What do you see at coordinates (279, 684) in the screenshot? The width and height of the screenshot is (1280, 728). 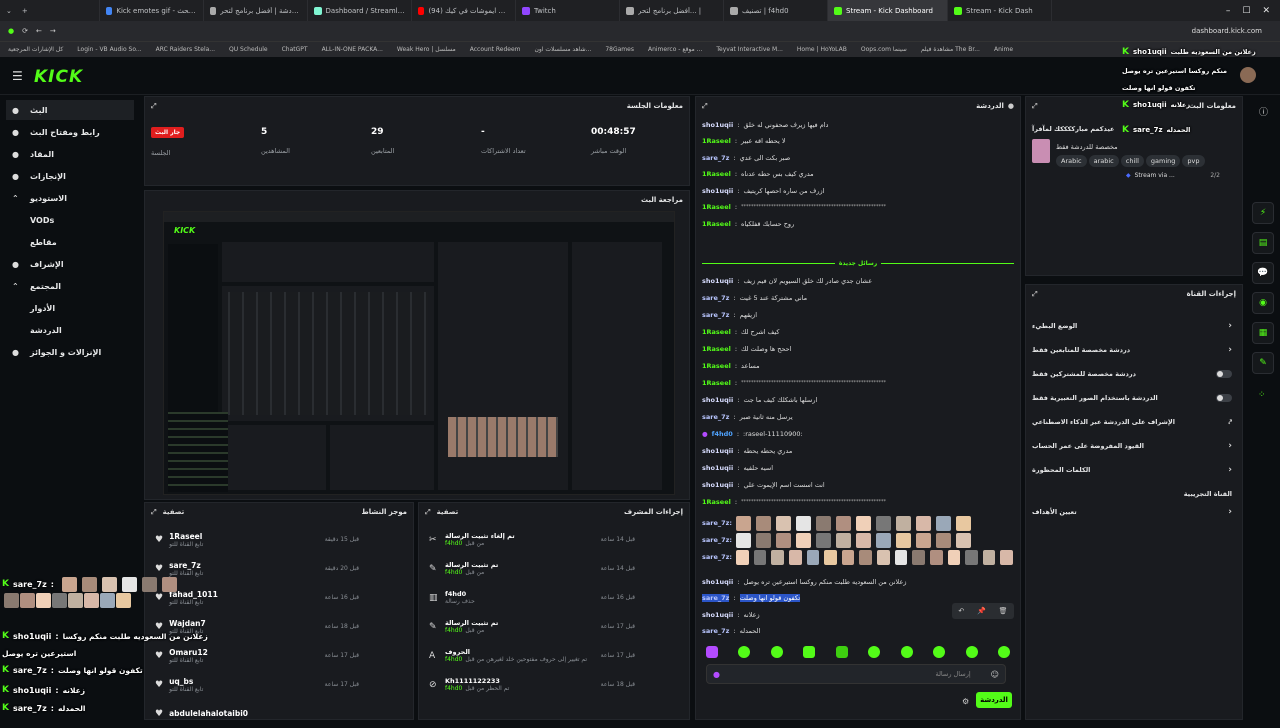 I see `activity-item: ♥ uq_bs تابع القناة للتو قبل 17 ساعة` at bounding box center [279, 684].